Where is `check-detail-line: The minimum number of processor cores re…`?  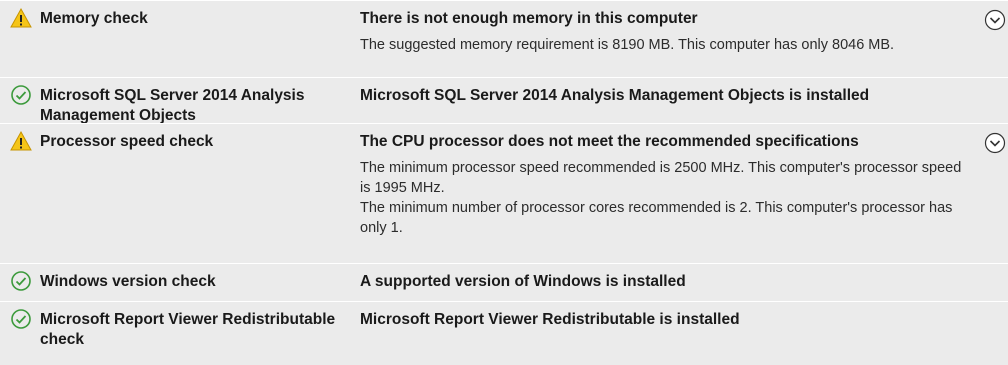
check-detail-line: The minimum number of processor cores re… is located at coordinates (656, 218).